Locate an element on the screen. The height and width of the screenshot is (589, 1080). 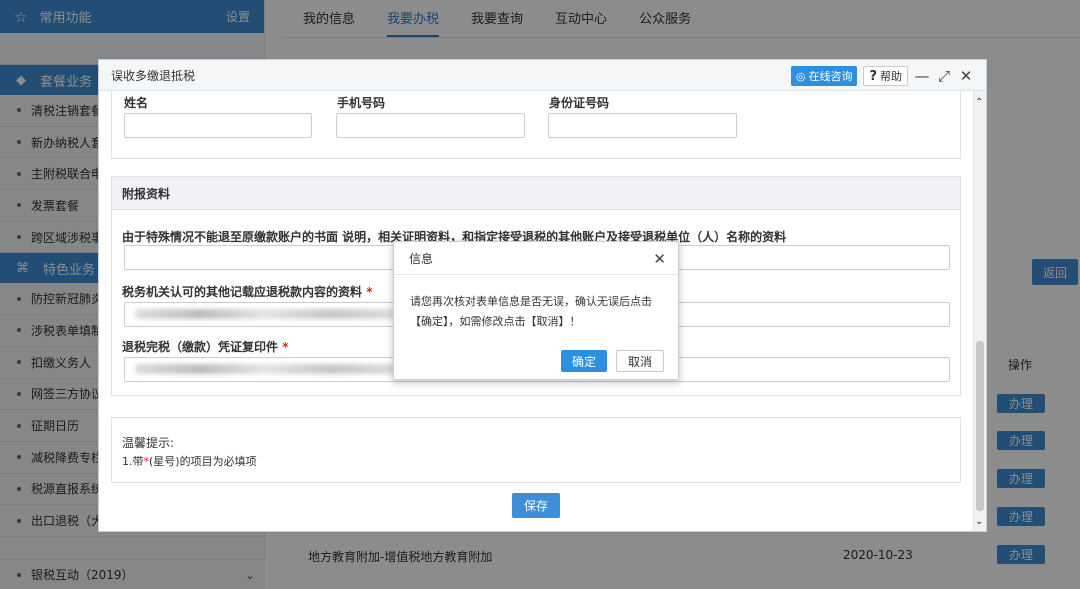
dialog-title: 误收多缴退抵税 is located at coordinates (153, 75).